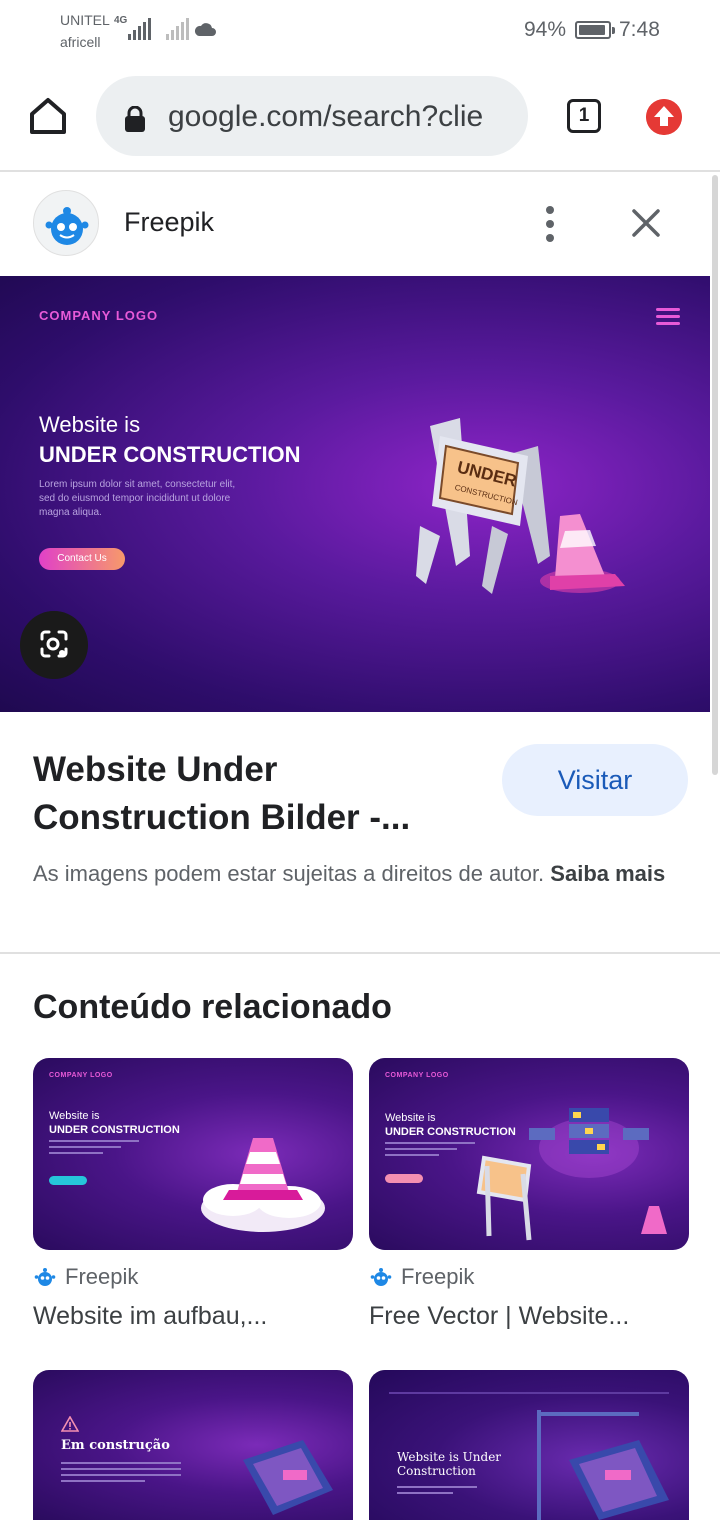 Image resolution: width=720 pixels, height=1520 pixels. Describe the element at coordinates (639, 29) in the screenshot. I see `clock: 7:48` at that location.